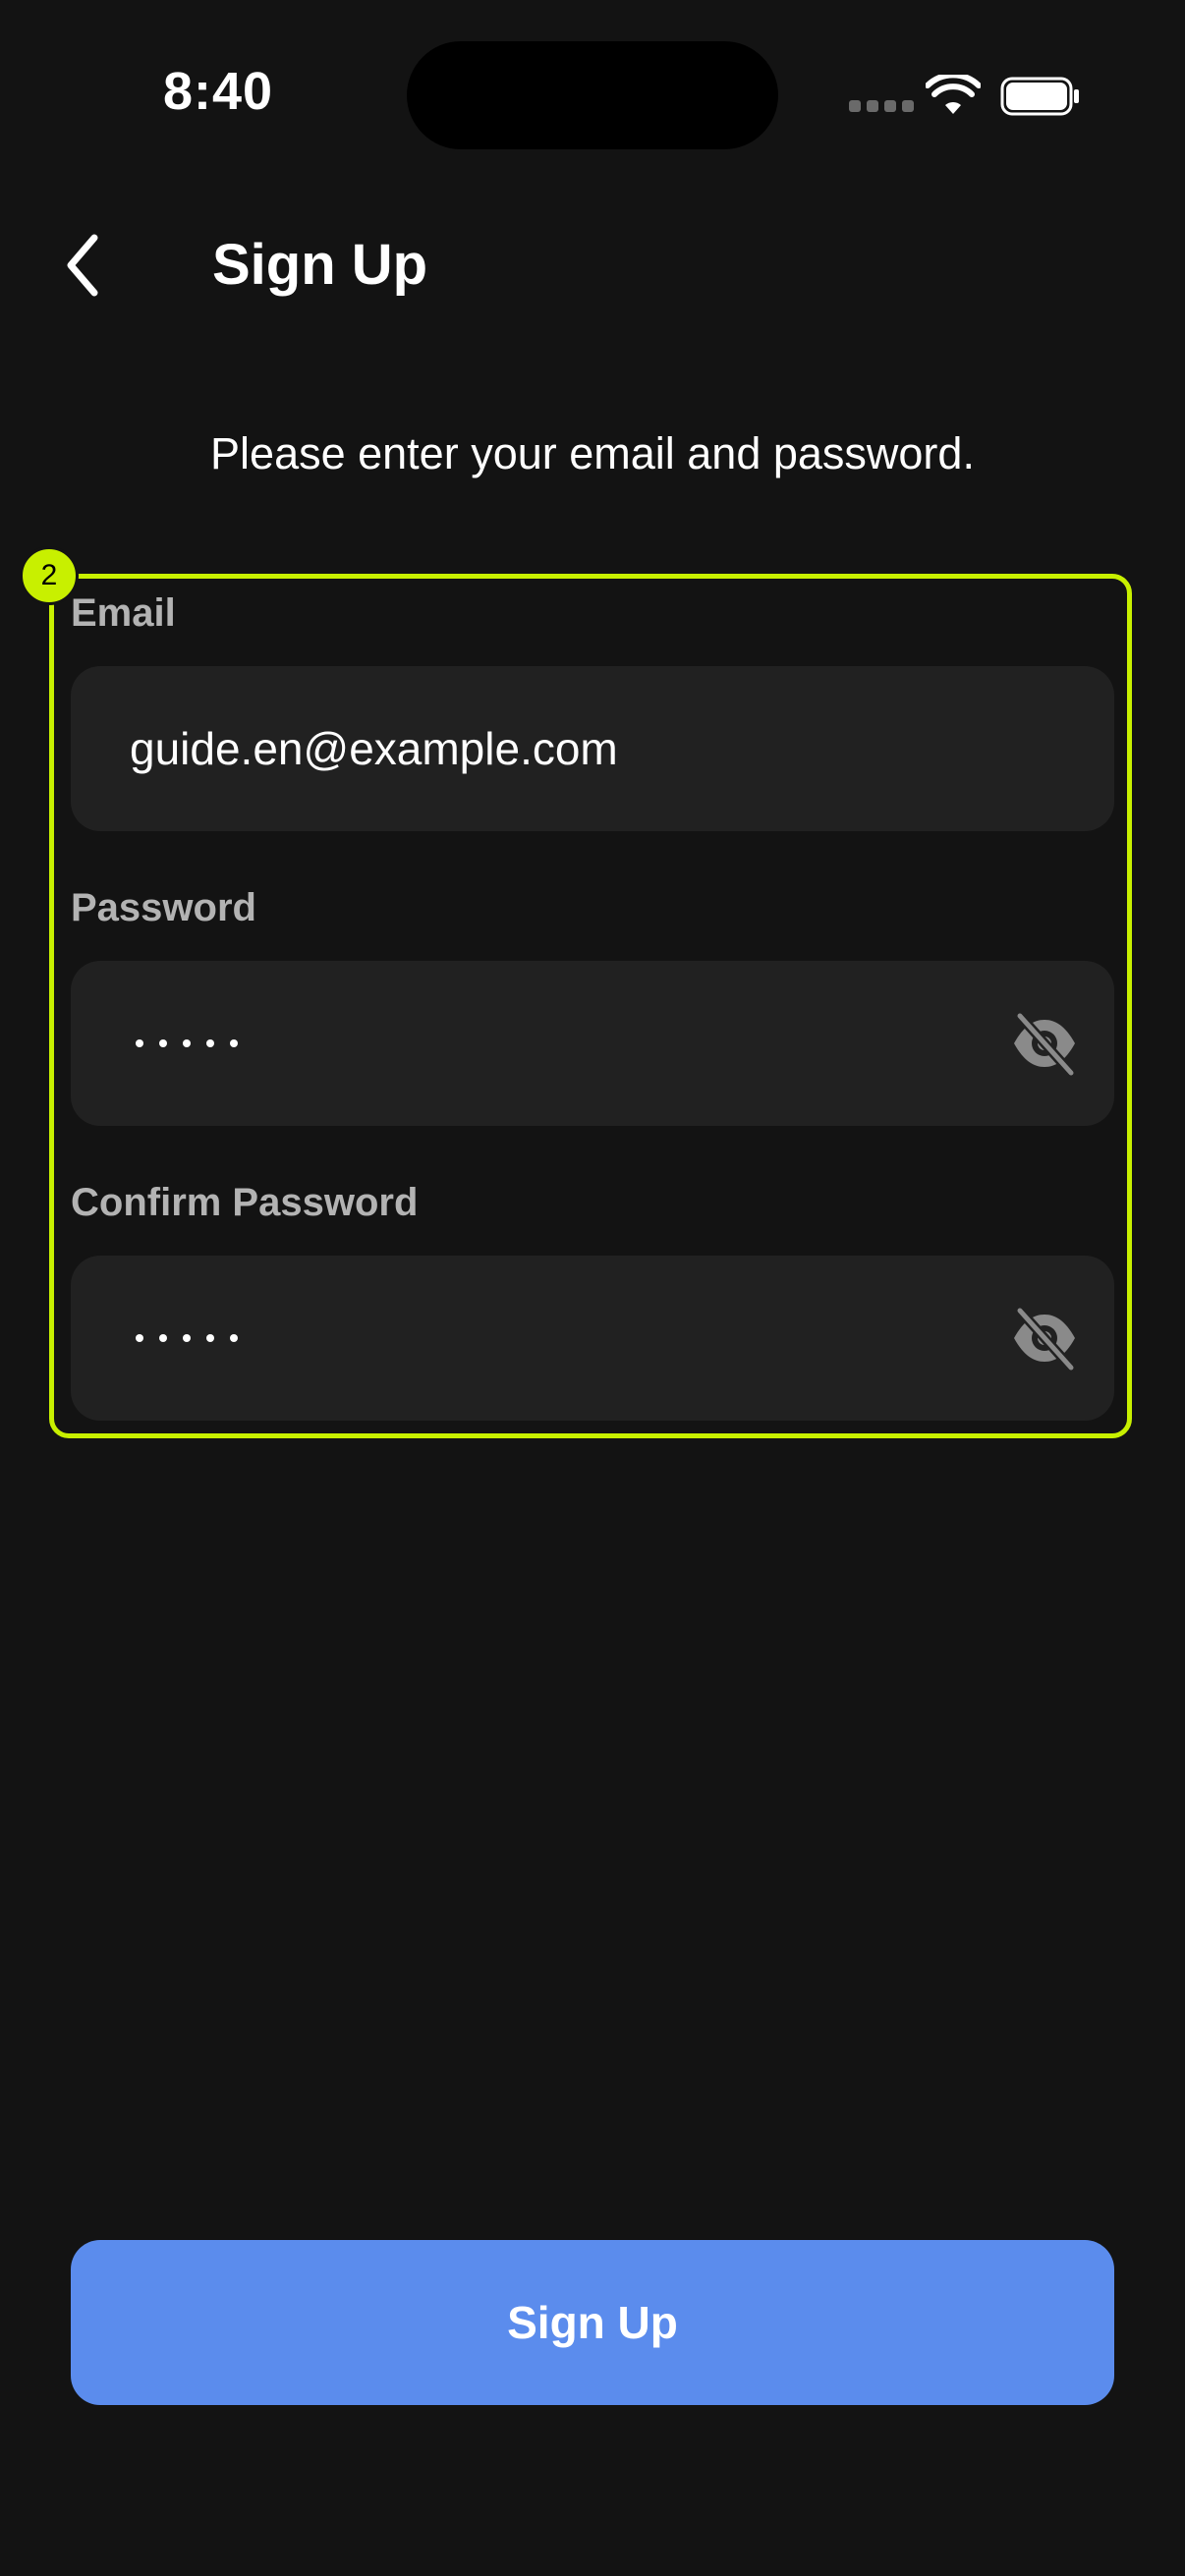  I want to click on sign-up-button: Sign Up, so click(592, 2322).